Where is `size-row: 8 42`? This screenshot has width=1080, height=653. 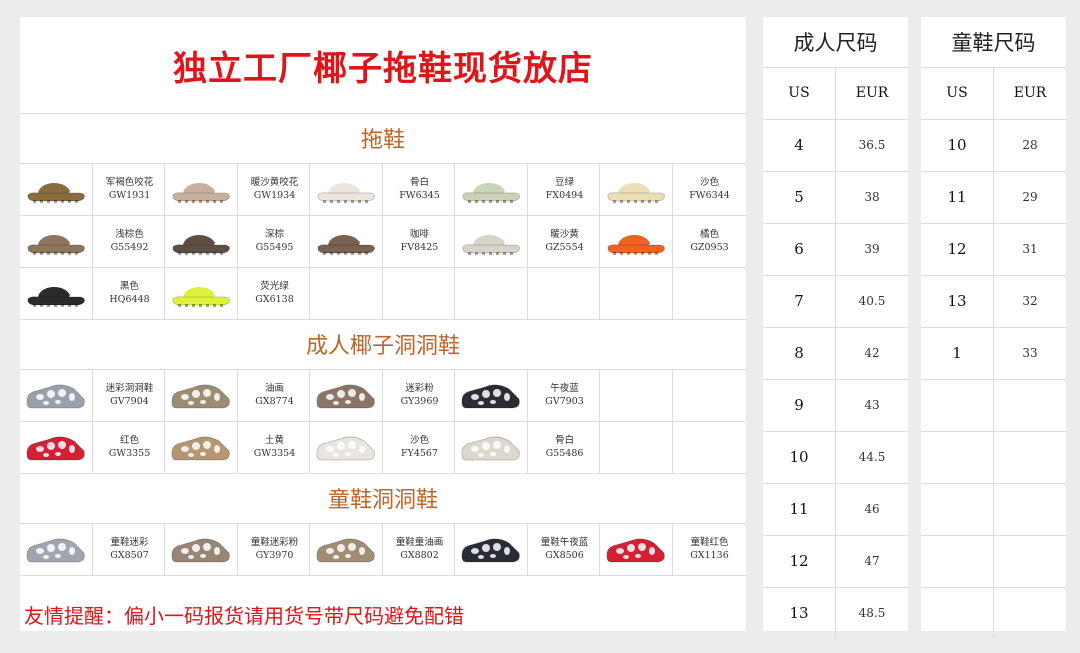
size-row: 8 42 is located at coordinates (835, 353).